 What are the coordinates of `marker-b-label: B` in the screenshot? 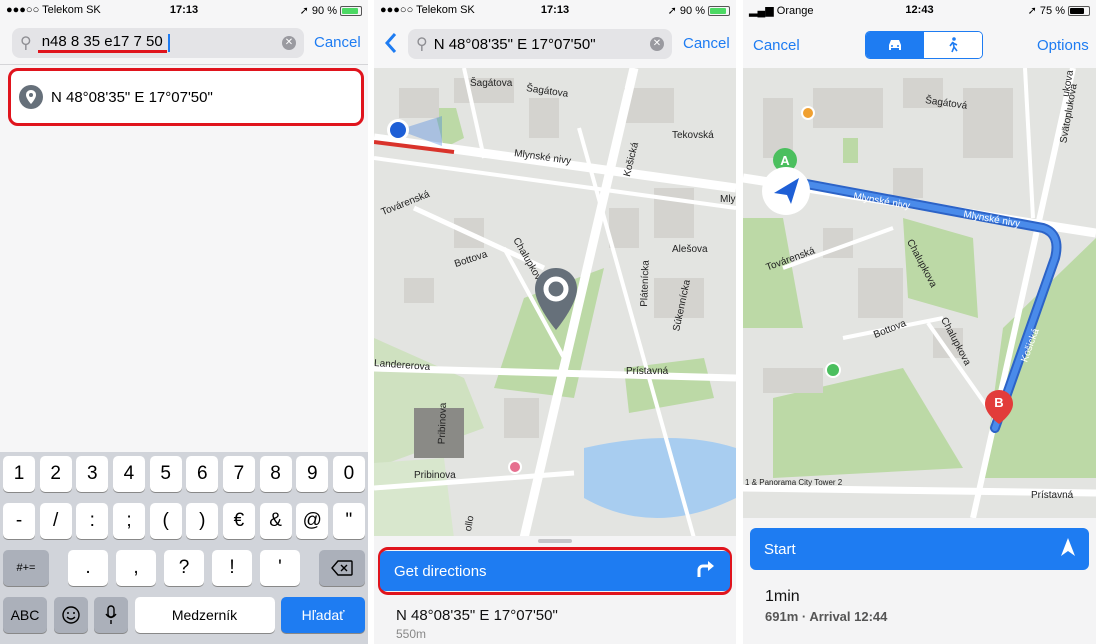 It's located at (999, 402).